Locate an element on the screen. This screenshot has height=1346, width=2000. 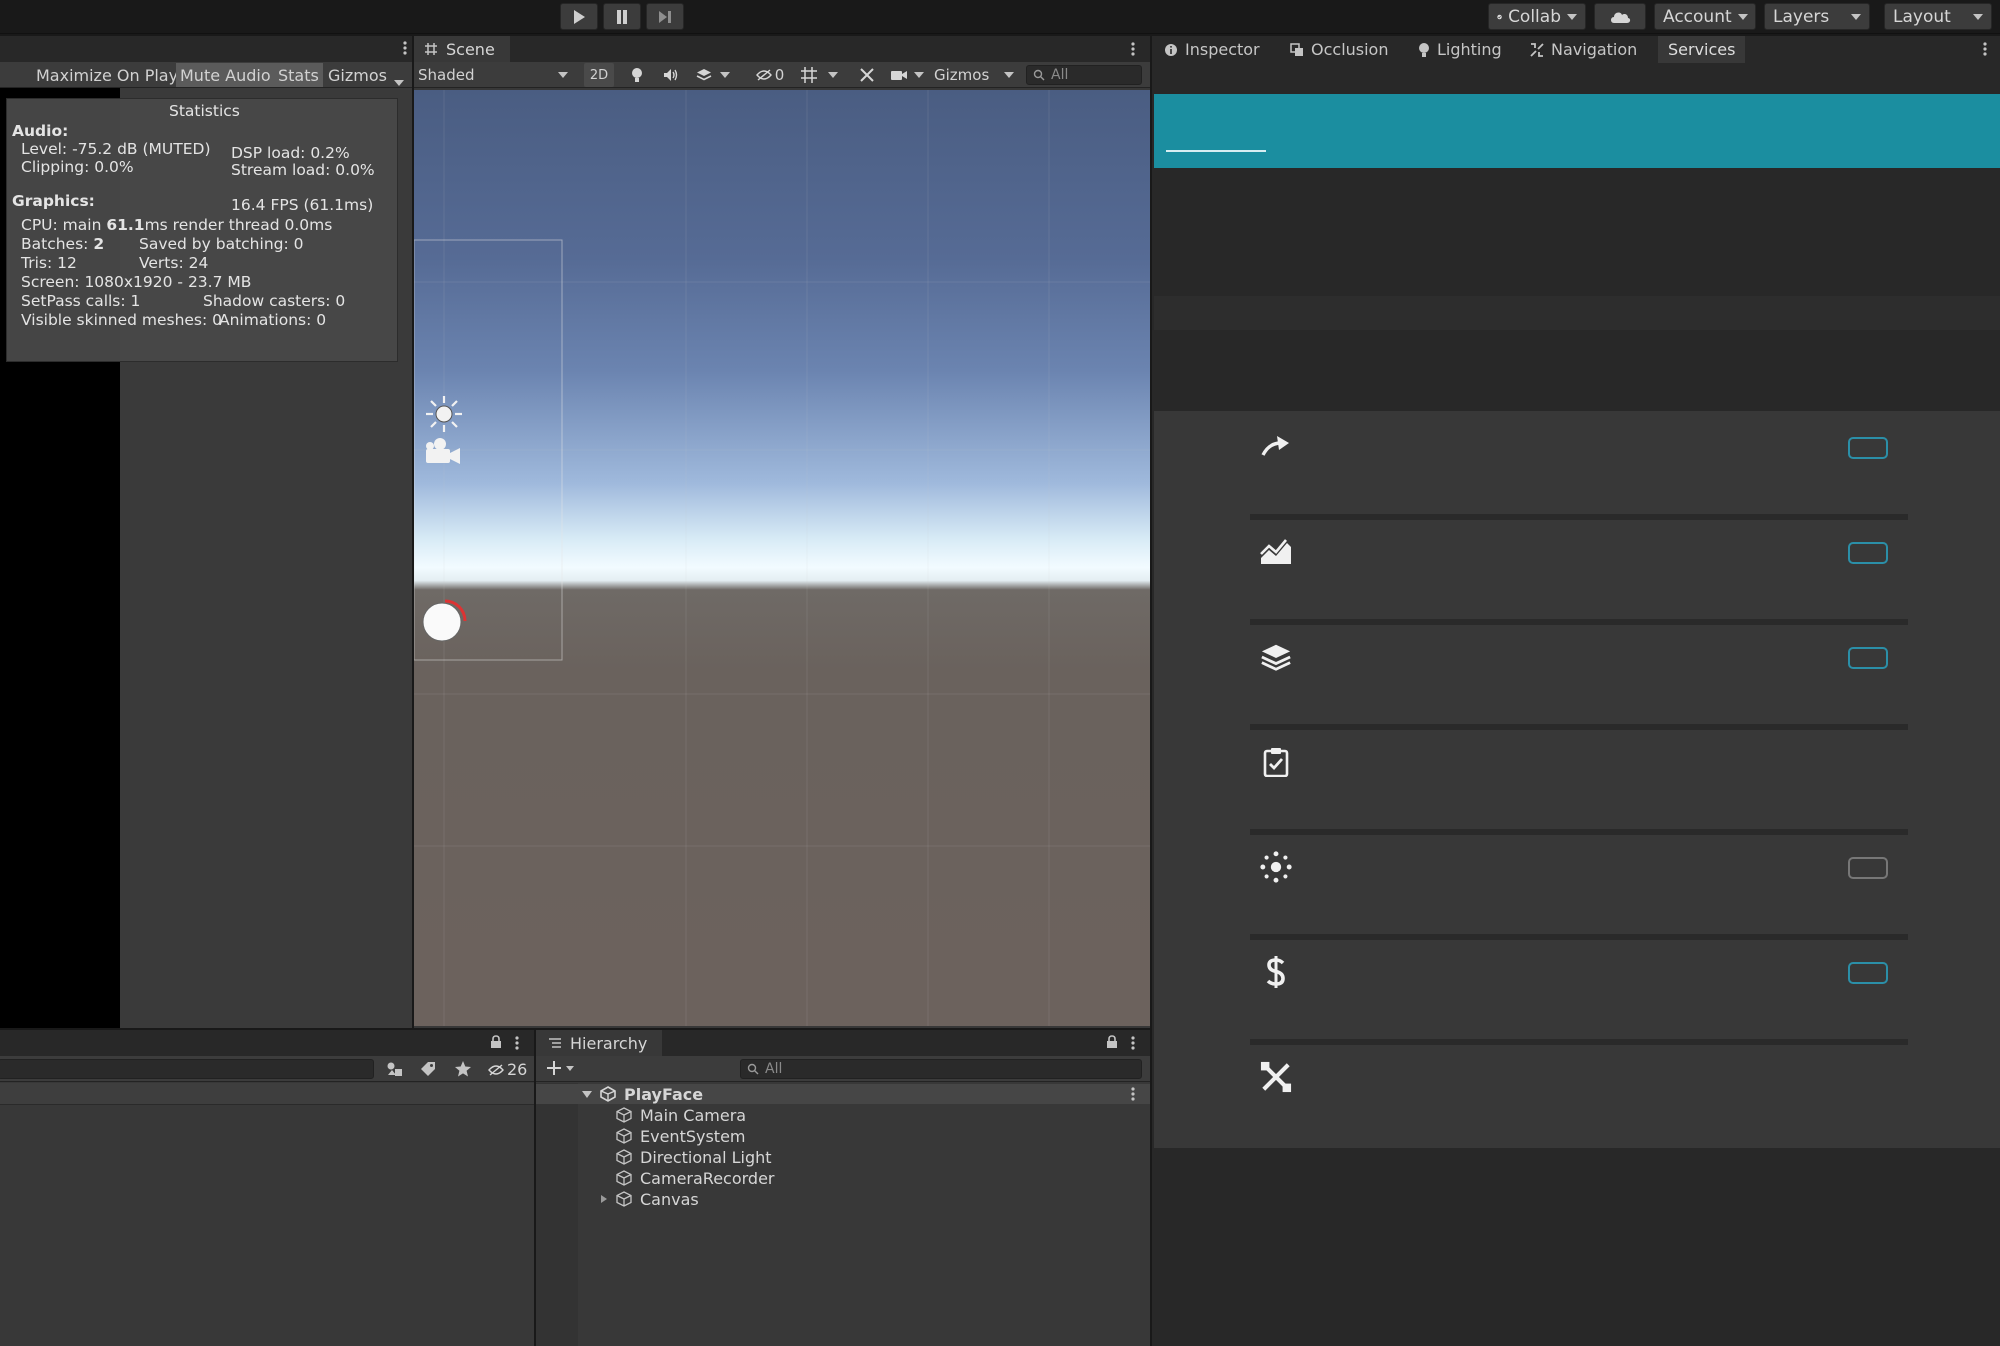
hierarchy-item: Directional Light is located at coordinates (694, 1157).